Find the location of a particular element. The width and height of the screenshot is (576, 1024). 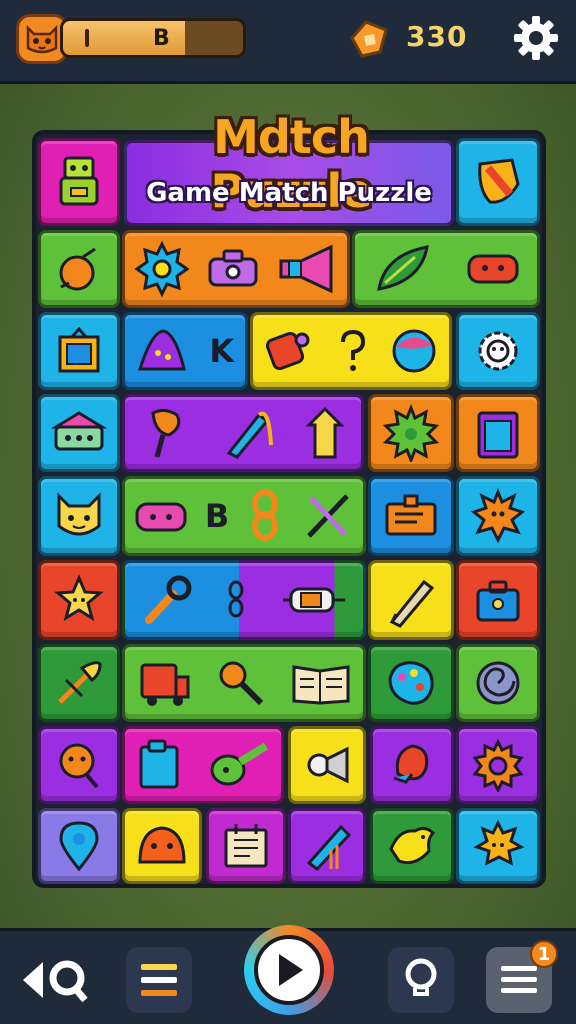

list-menu-icon is located at coordinates (159, 980).